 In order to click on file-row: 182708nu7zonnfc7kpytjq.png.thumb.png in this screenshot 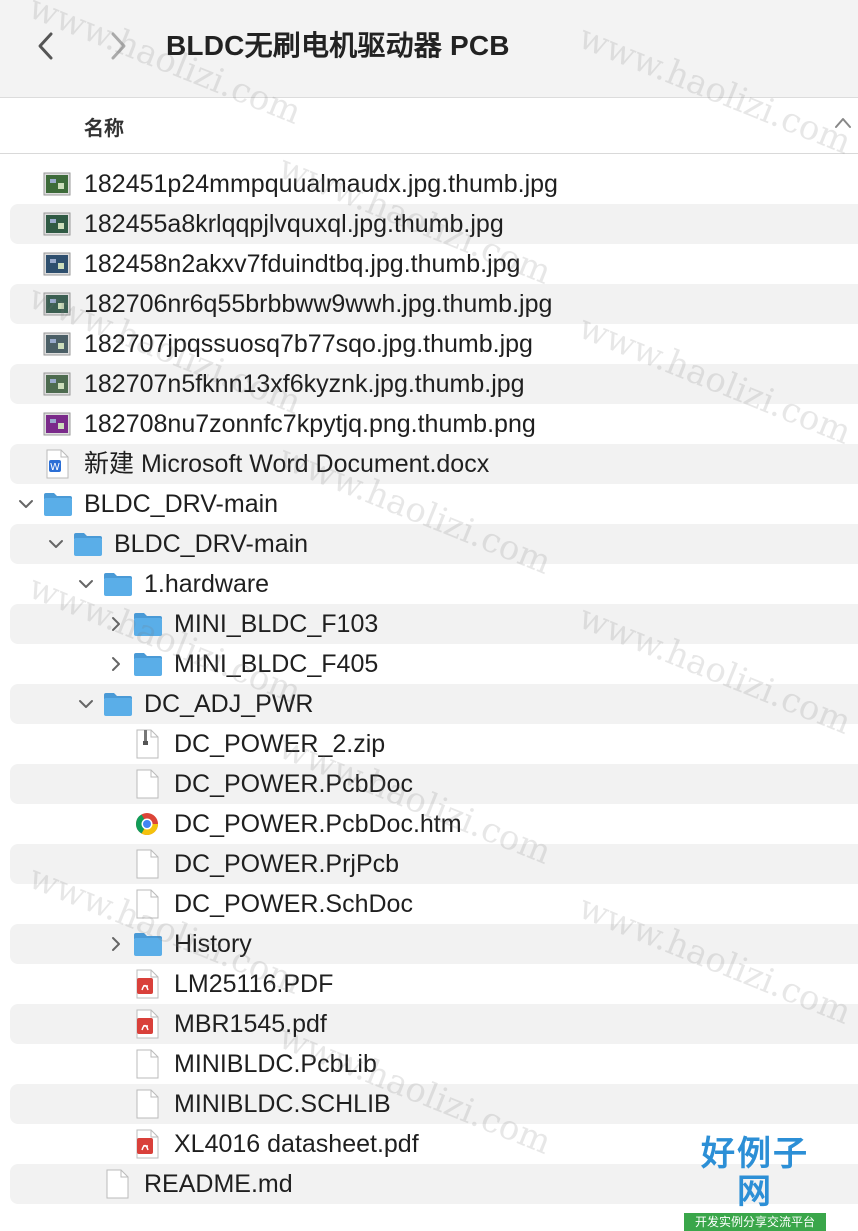, I will do `click(429, 424)`.